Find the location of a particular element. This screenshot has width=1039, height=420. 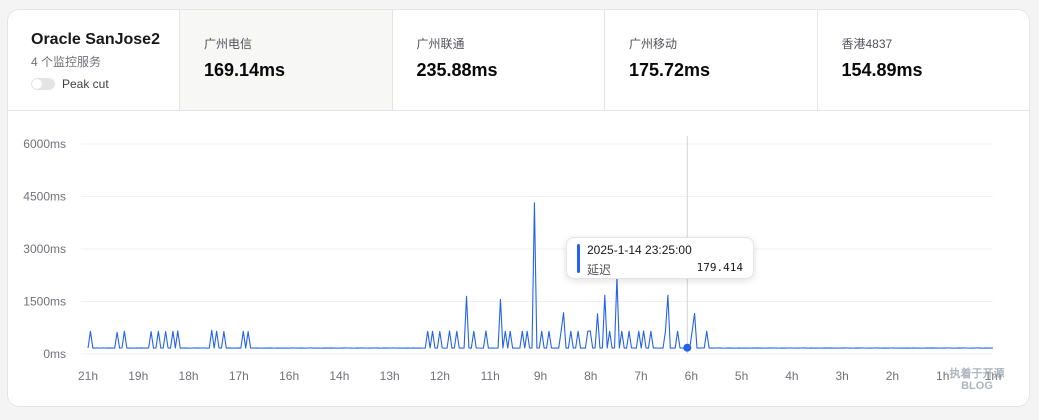

tooltip-value: 179.414 is located at coordinates (719, 267).